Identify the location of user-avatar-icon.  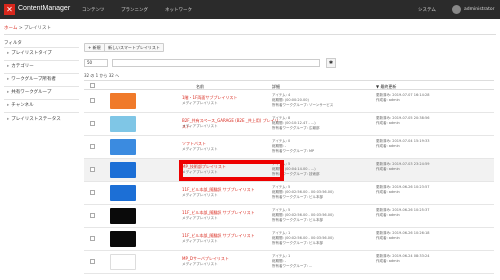
(456, 9).